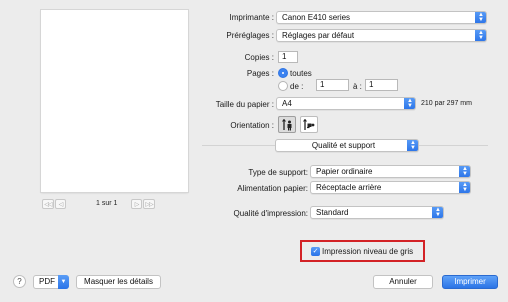 The height and width of the screenshot is (302, 508). I want to click on pages-to-label: à :, so click(357, 86).